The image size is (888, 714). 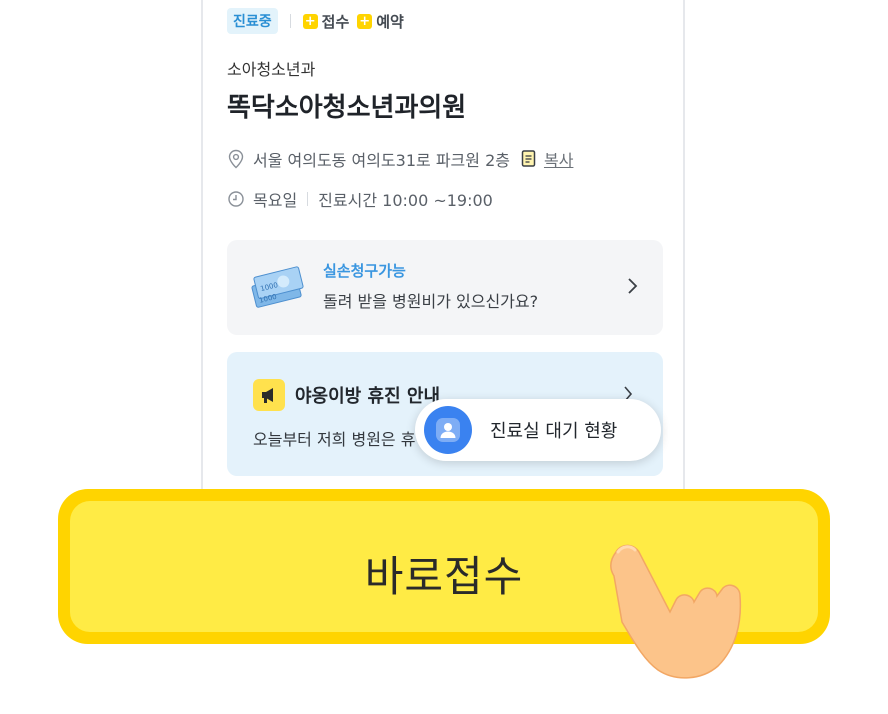 I want to click on clock-icon, so click(x=236, y=199).